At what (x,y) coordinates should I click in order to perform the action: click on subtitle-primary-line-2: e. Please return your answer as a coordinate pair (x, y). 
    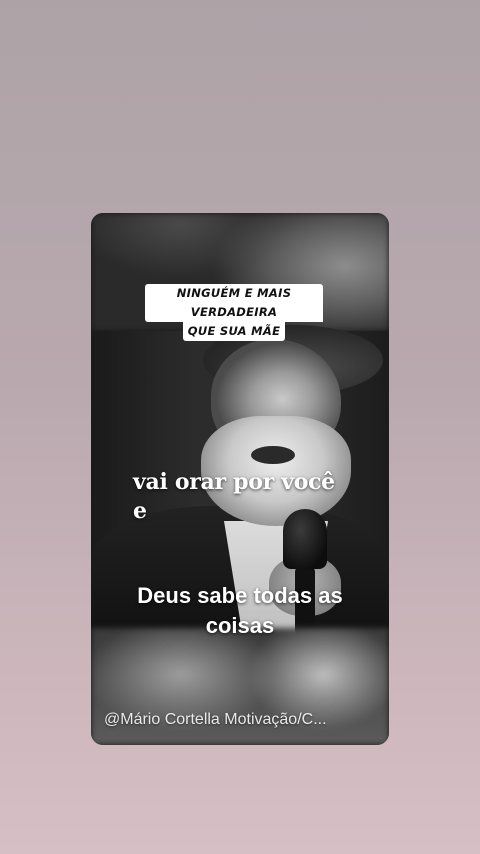
    Looking at the image, I should click on (140, 511).